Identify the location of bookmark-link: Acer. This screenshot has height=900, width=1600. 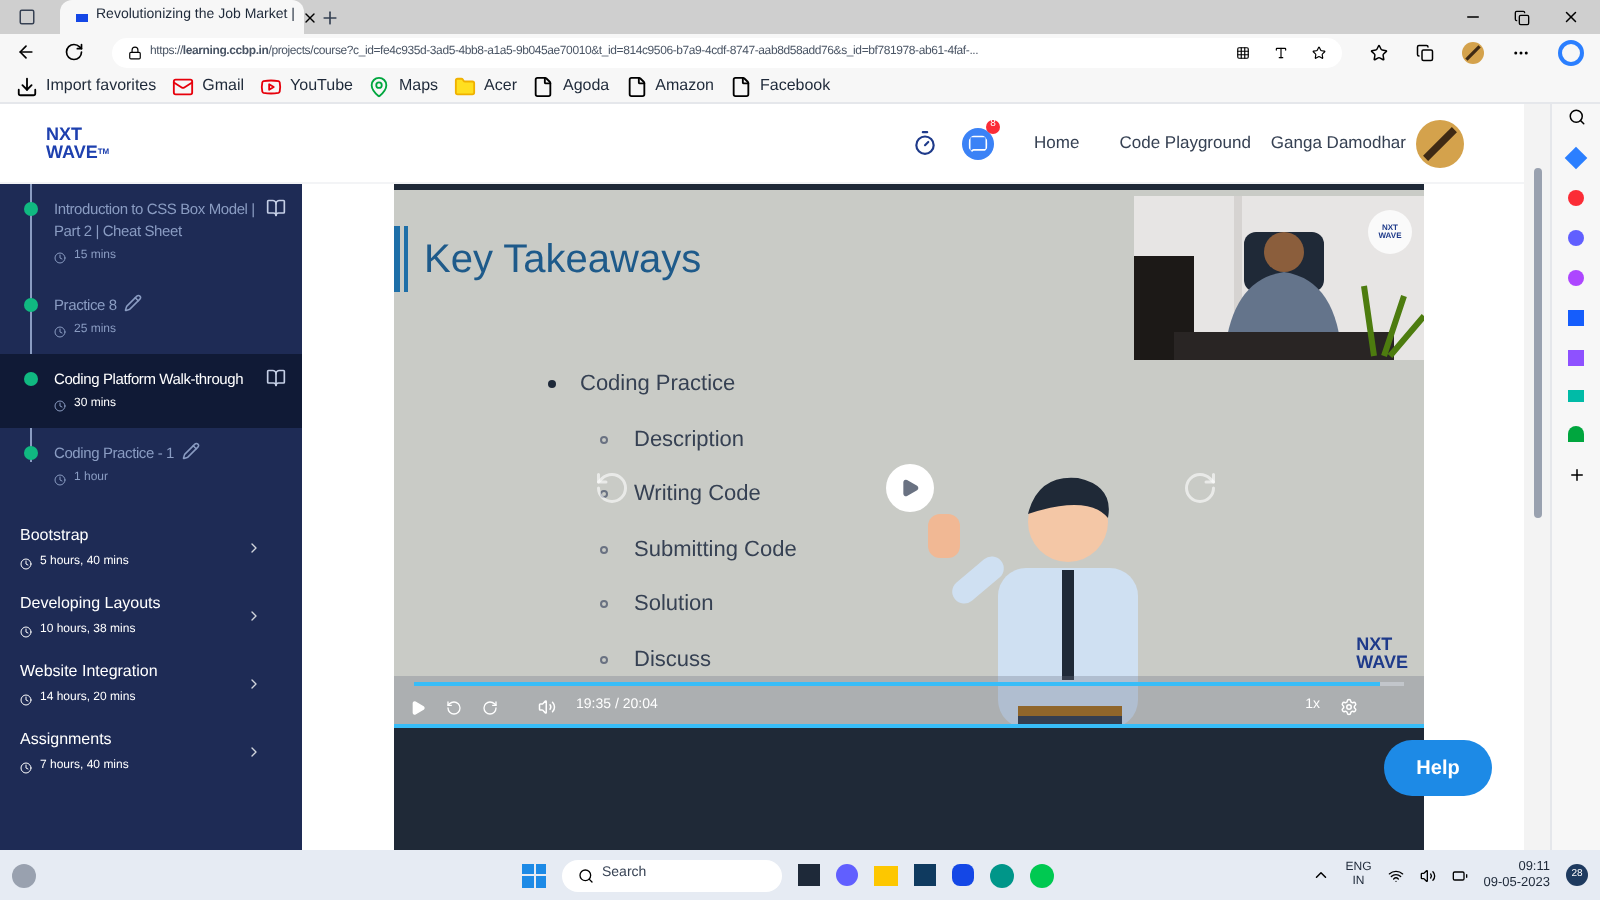
(500, 86).